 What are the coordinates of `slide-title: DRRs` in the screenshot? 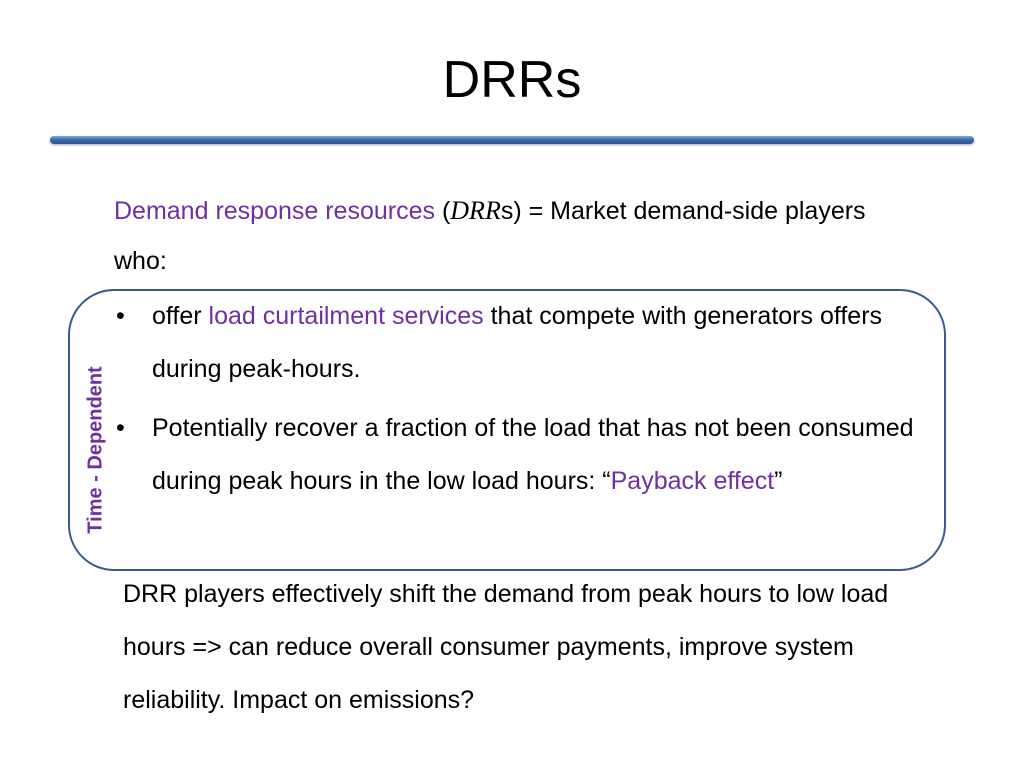 It's located at (512, 80).